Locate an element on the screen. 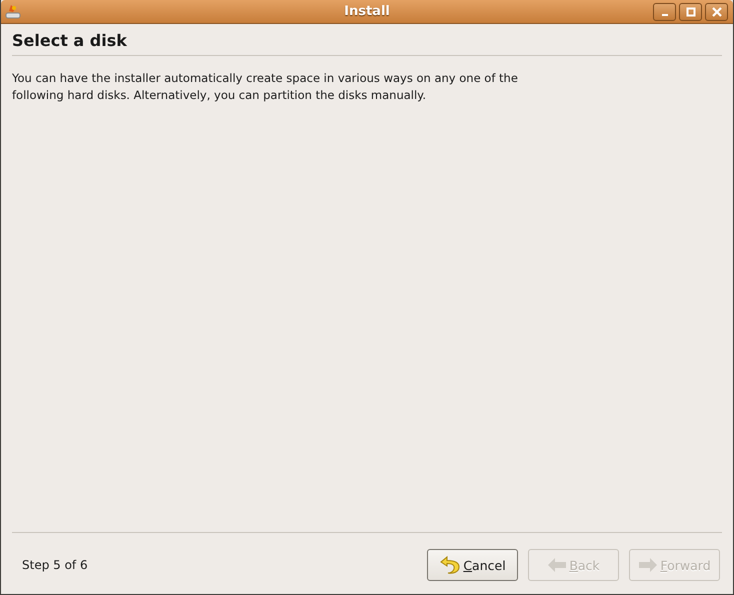 This screenshot has width=734, height=595. description-text: You can have the installer automatically create space in various ways on any one of the following hard disks. Alternatively, you can partition the disks manually. is located at coordinates (265, 87).